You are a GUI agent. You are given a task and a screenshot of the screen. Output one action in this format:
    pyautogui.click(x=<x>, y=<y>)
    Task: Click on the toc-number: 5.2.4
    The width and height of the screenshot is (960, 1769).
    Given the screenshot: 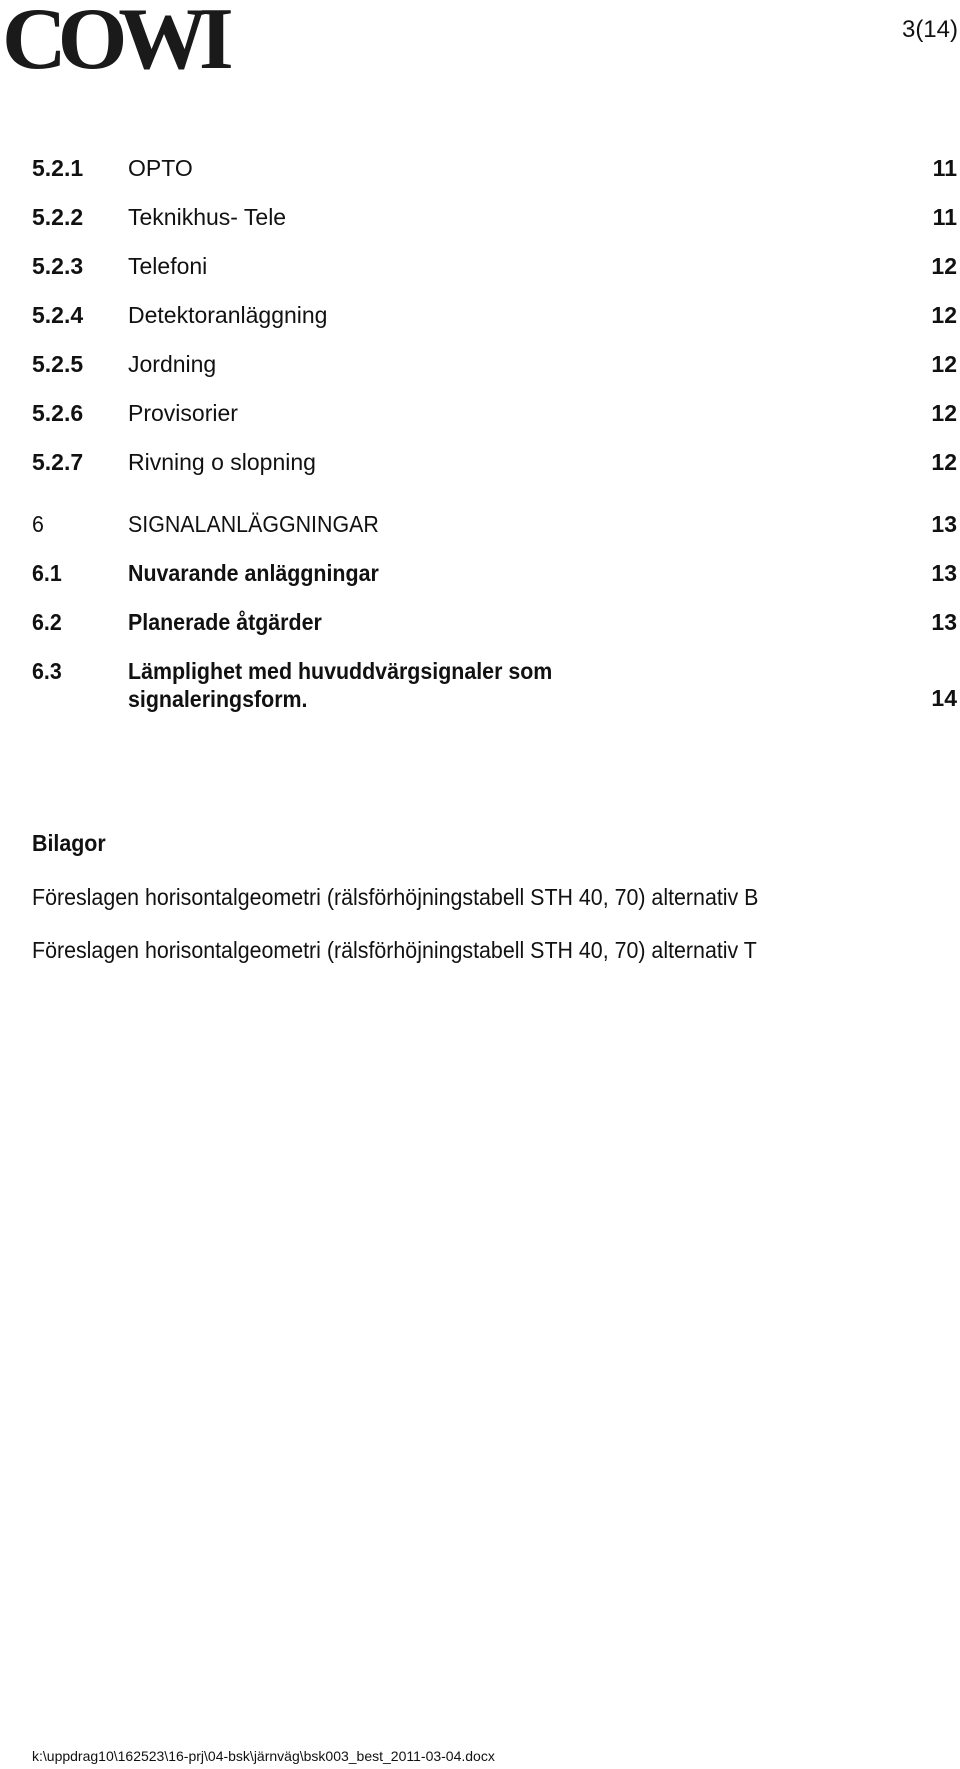 What is the action you would take?
    pyautogui.click(x=58, y=315)
    